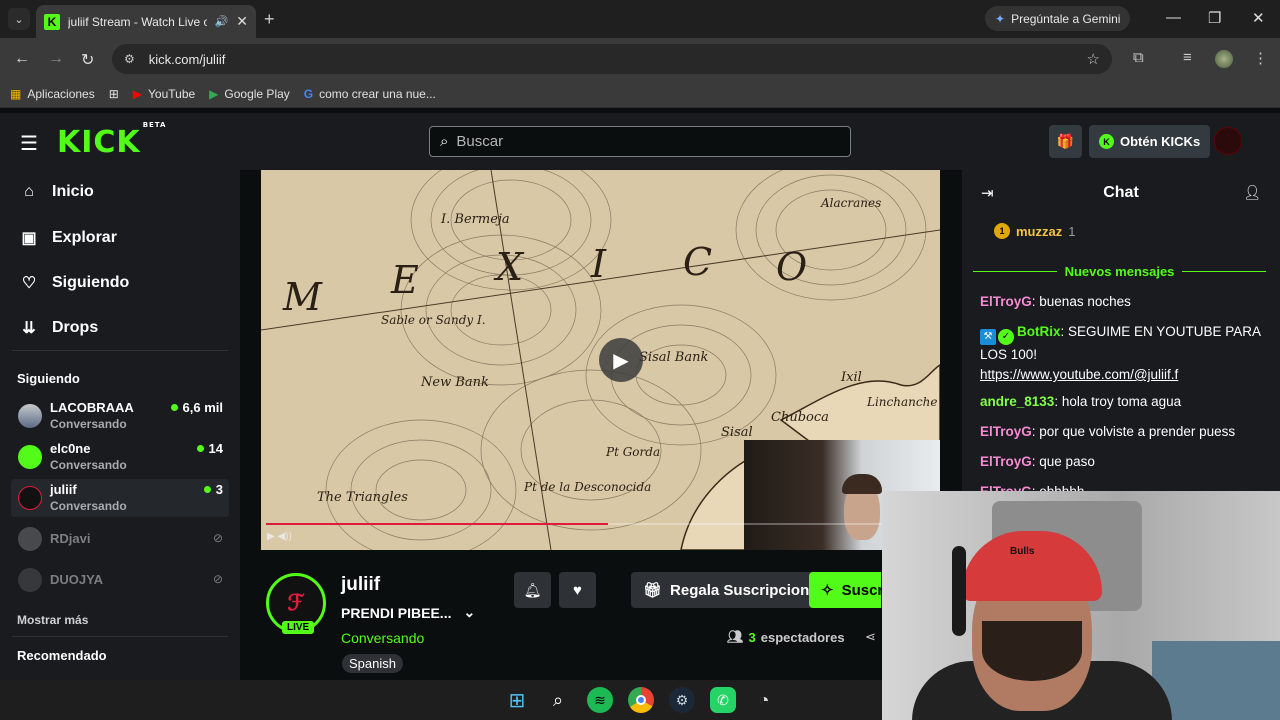 The height and width of the screenshot is (720, 1280). Describe the element at coordinates (87, 60) in the screenshot. I see `reload-icon: ↻` at that location.